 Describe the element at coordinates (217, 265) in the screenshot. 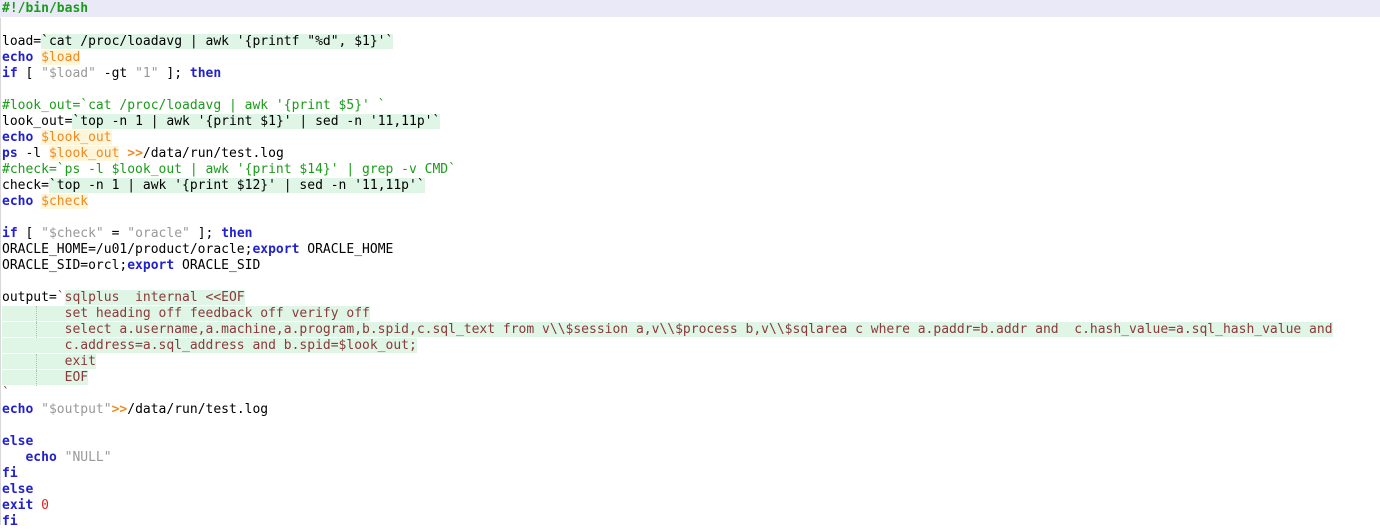

I see `code-token: ORACLE_SID` at that location.